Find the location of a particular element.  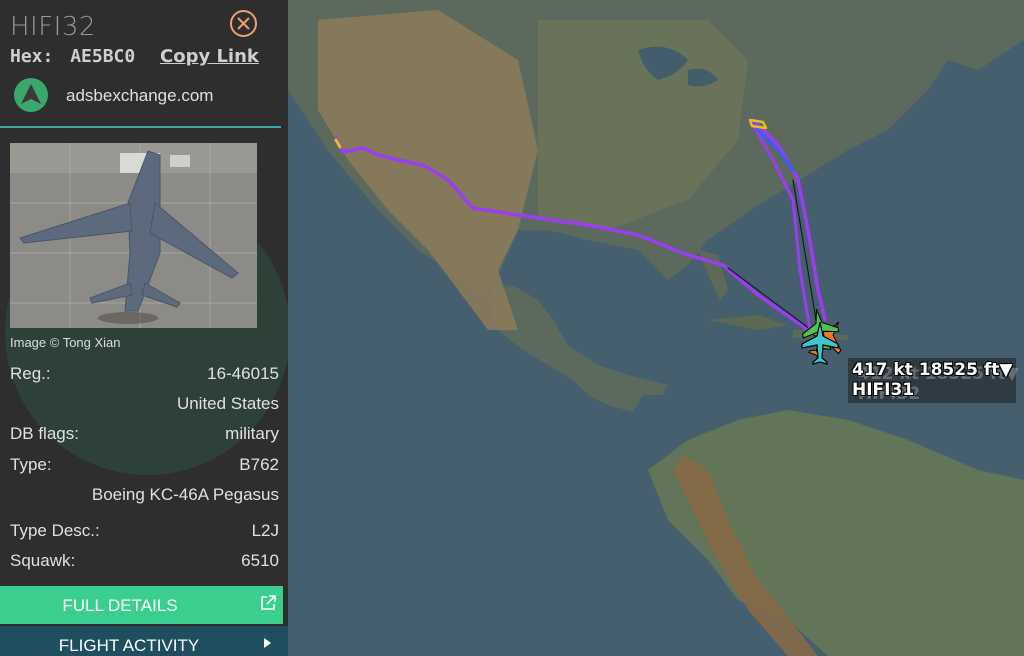

adsbexchange-logo-icon is located at coordinates (31, 95).